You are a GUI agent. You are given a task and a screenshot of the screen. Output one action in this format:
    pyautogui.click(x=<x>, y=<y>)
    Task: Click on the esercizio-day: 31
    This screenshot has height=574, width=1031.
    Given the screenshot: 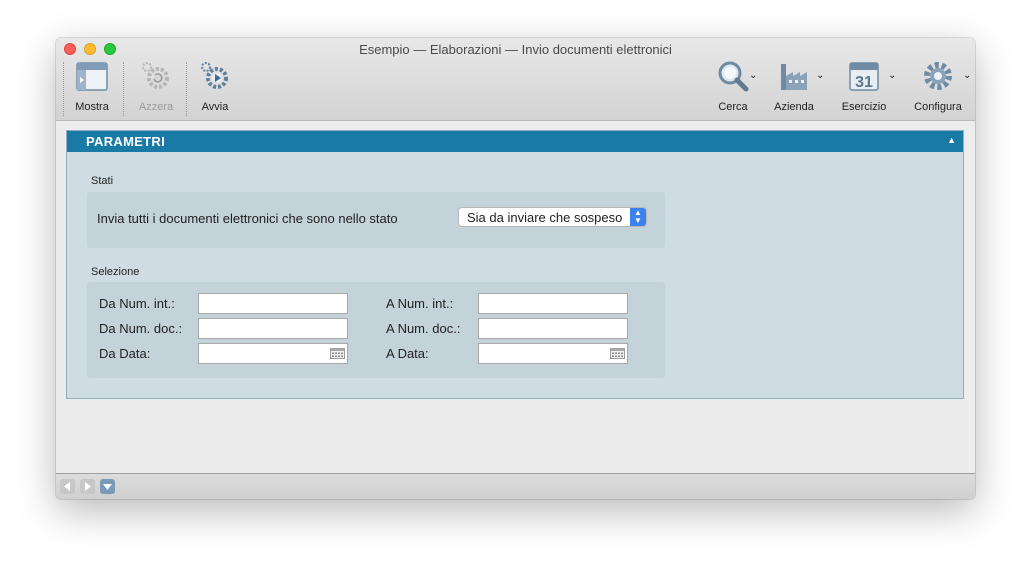 What is the action you would take?
    pyautogui.click(x=864, y=82)
    